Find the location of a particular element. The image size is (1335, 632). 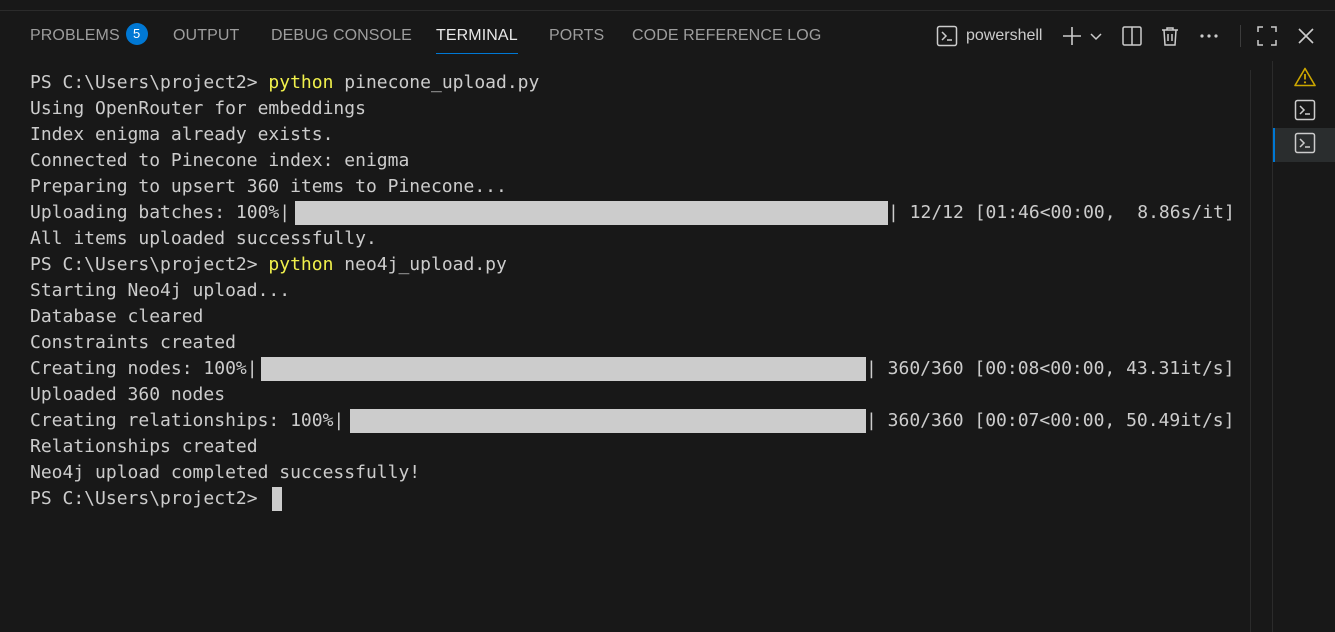

toolbar-divider is located at coordinates (1240, 36).